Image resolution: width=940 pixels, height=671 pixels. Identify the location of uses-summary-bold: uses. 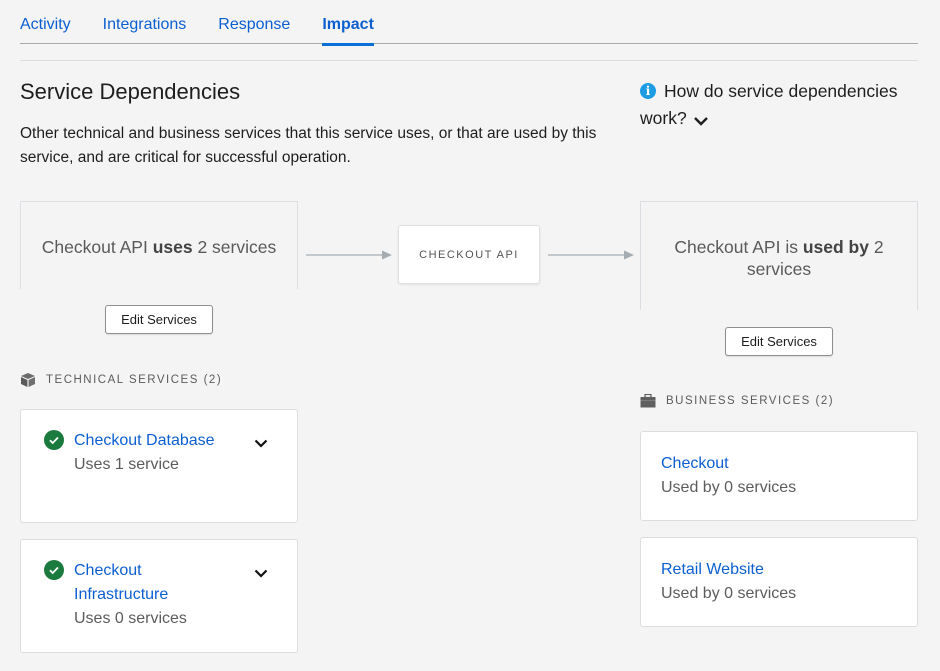
(172, 247).